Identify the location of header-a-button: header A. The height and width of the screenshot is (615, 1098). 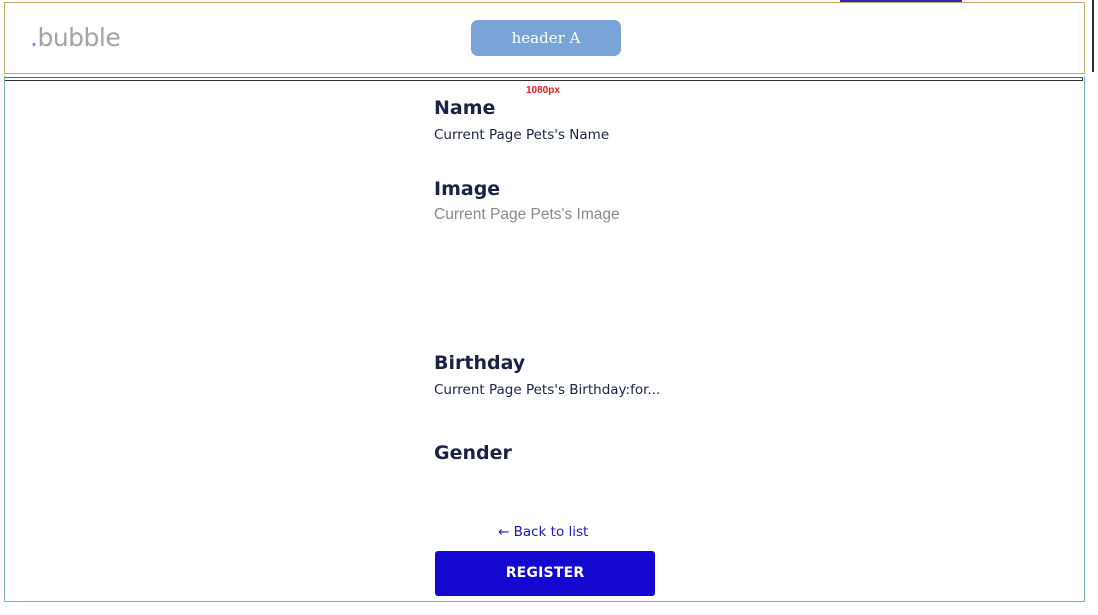
(546, 38).